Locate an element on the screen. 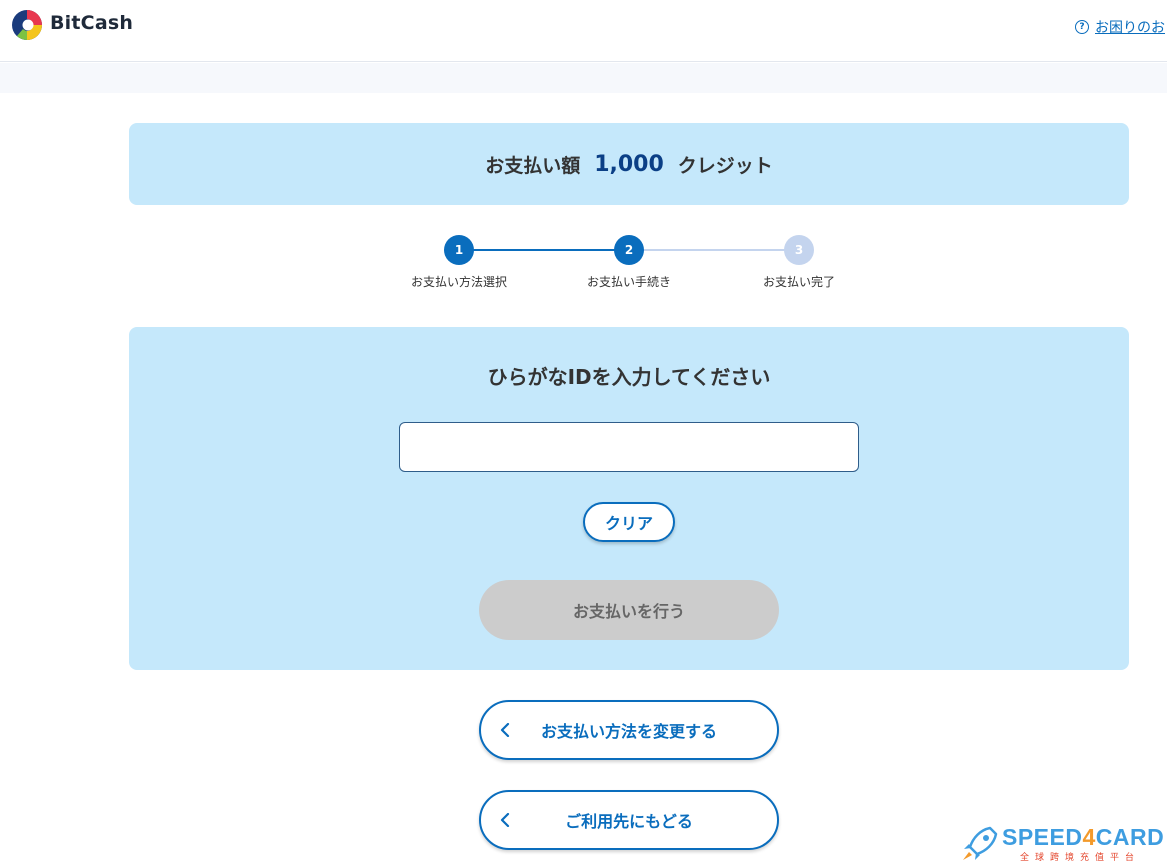 The image size is (1167, 866). clear-button: クリア is located at coordinates (629, 522).